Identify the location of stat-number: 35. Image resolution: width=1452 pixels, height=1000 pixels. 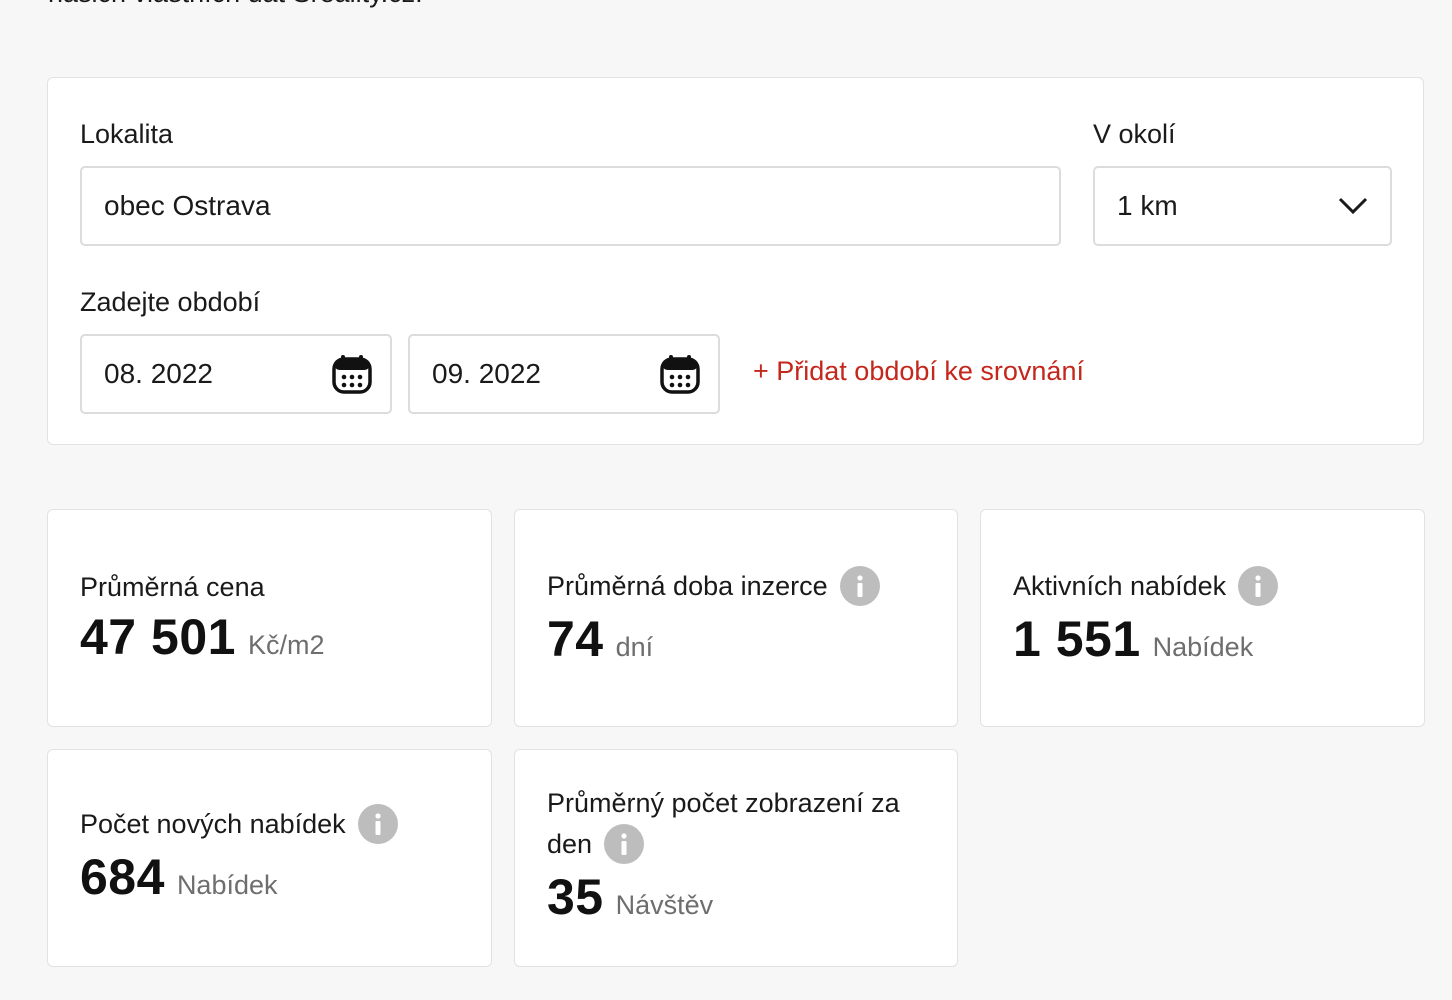
(575, 897).